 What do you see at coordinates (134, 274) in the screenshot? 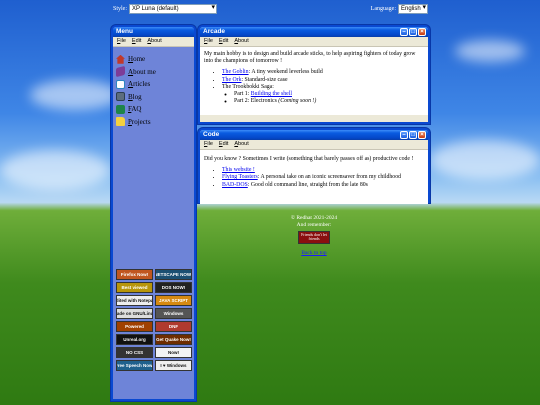
I see `web-badge: Firefox Now!` at bounding box center [134, 274].